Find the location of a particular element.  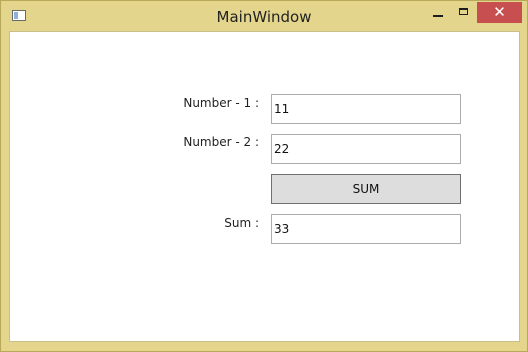

maximize-icon is located at coordinates (463, 11).